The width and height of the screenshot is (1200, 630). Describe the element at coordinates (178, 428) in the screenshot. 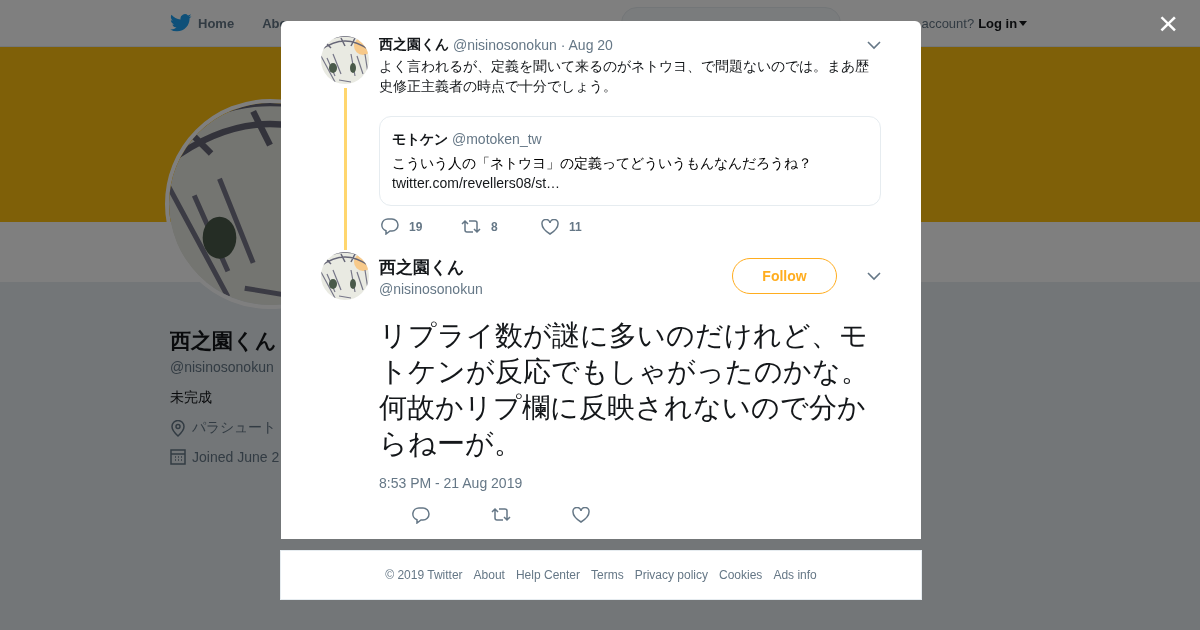

I see `location-pin-icon` at that location.